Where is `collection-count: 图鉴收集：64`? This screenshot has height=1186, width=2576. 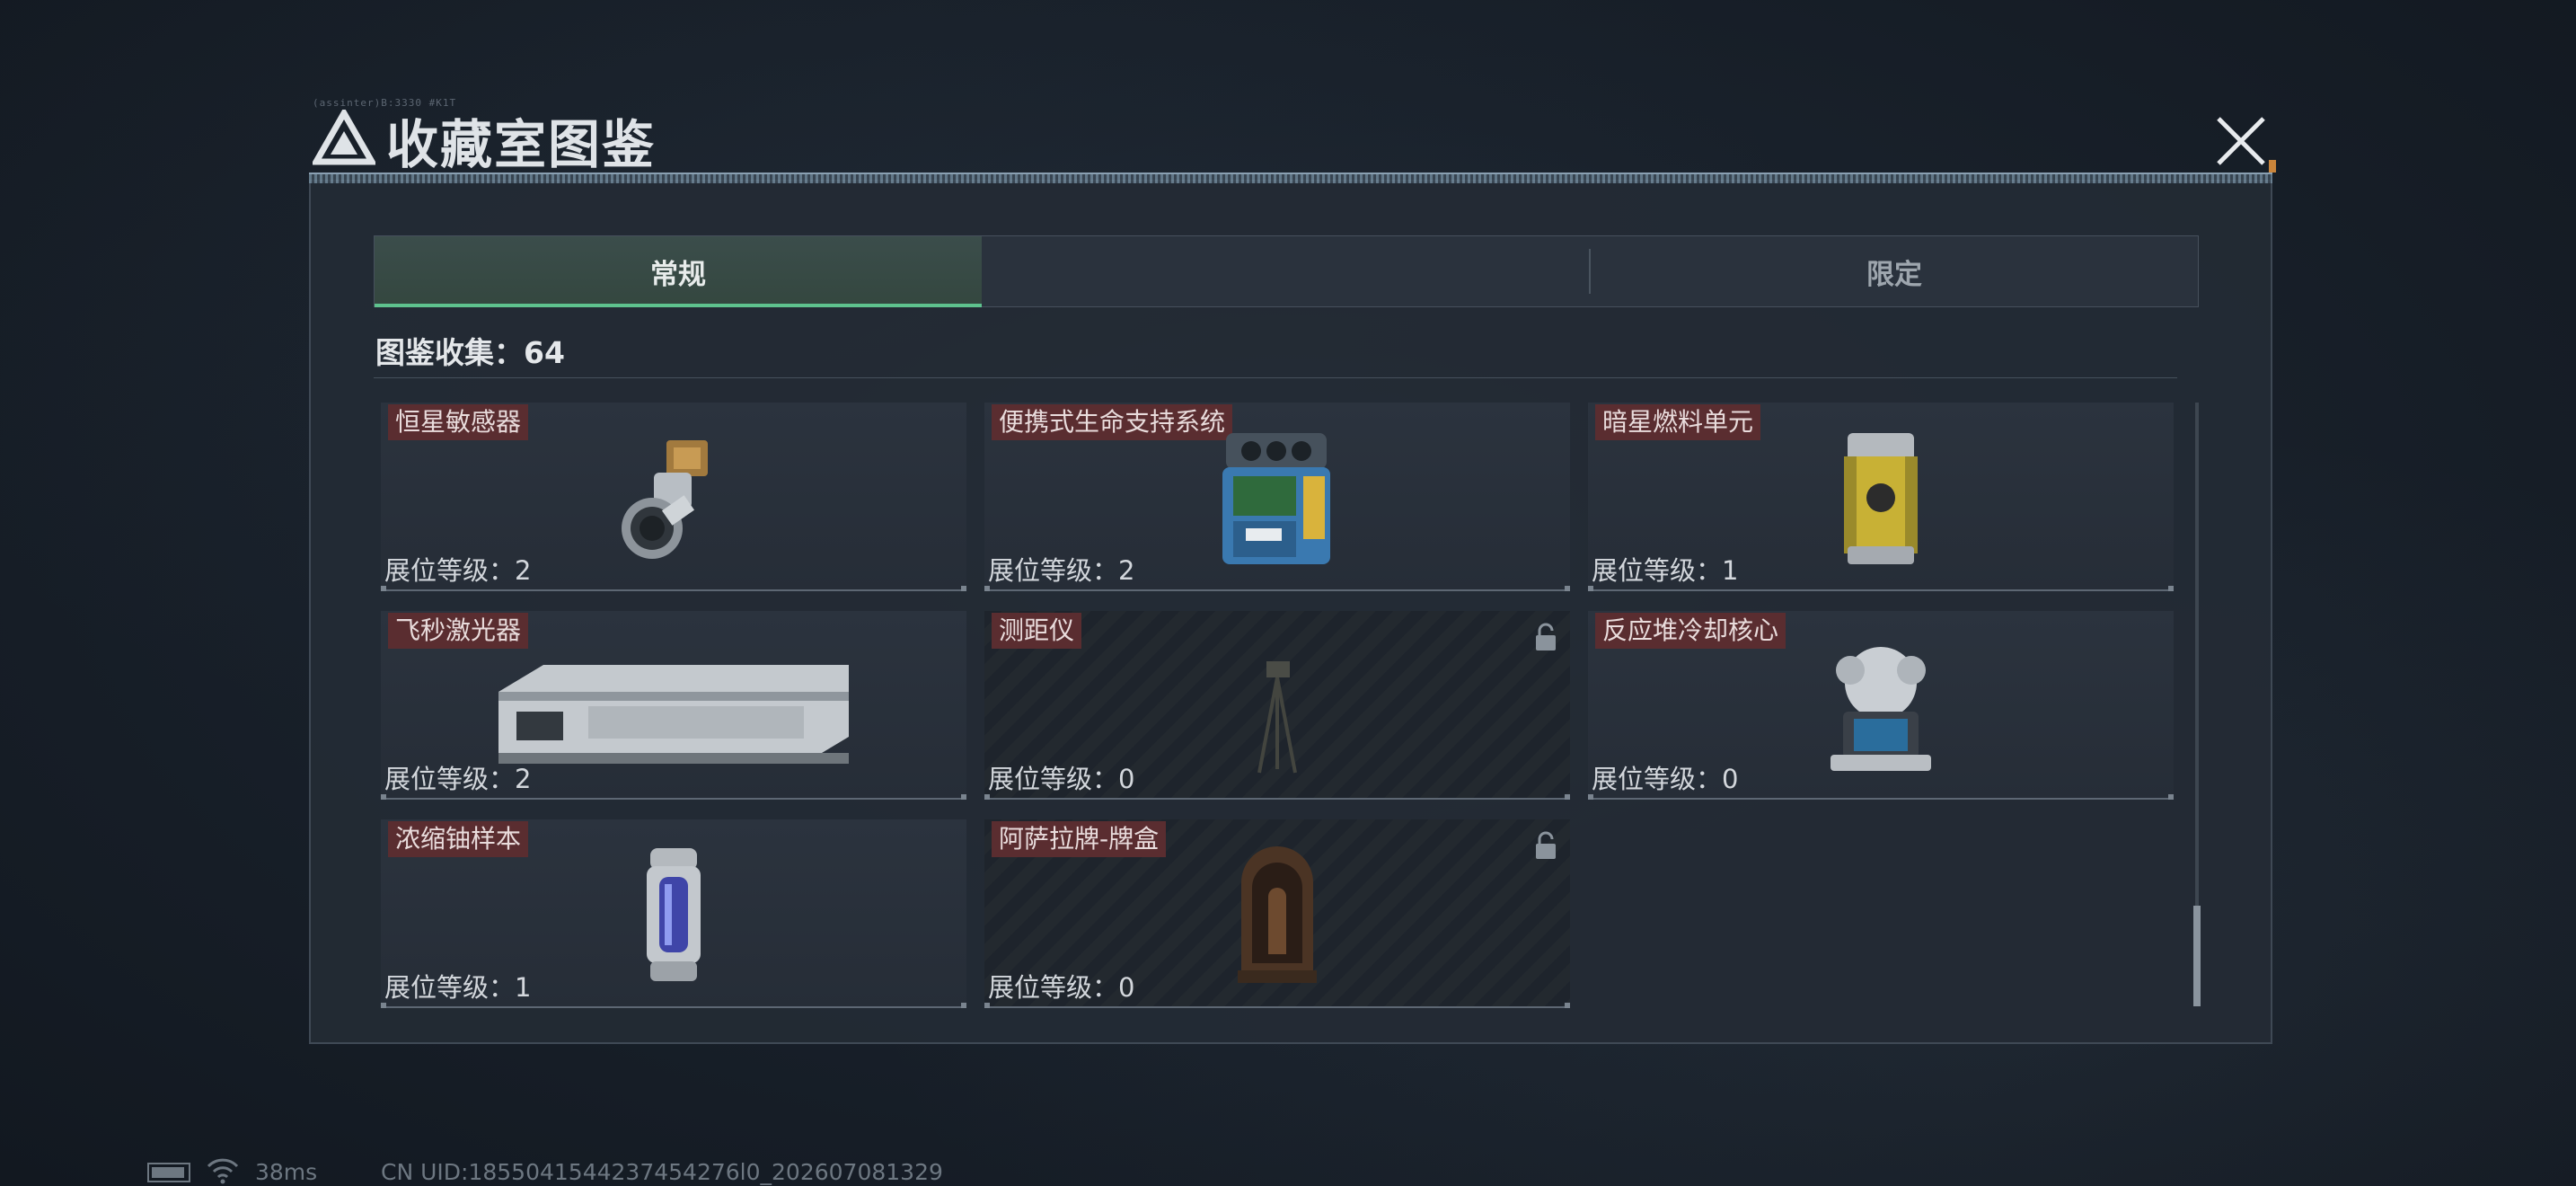 collection-count: 图鉴收集：64 is located at coordinates (470, 352).